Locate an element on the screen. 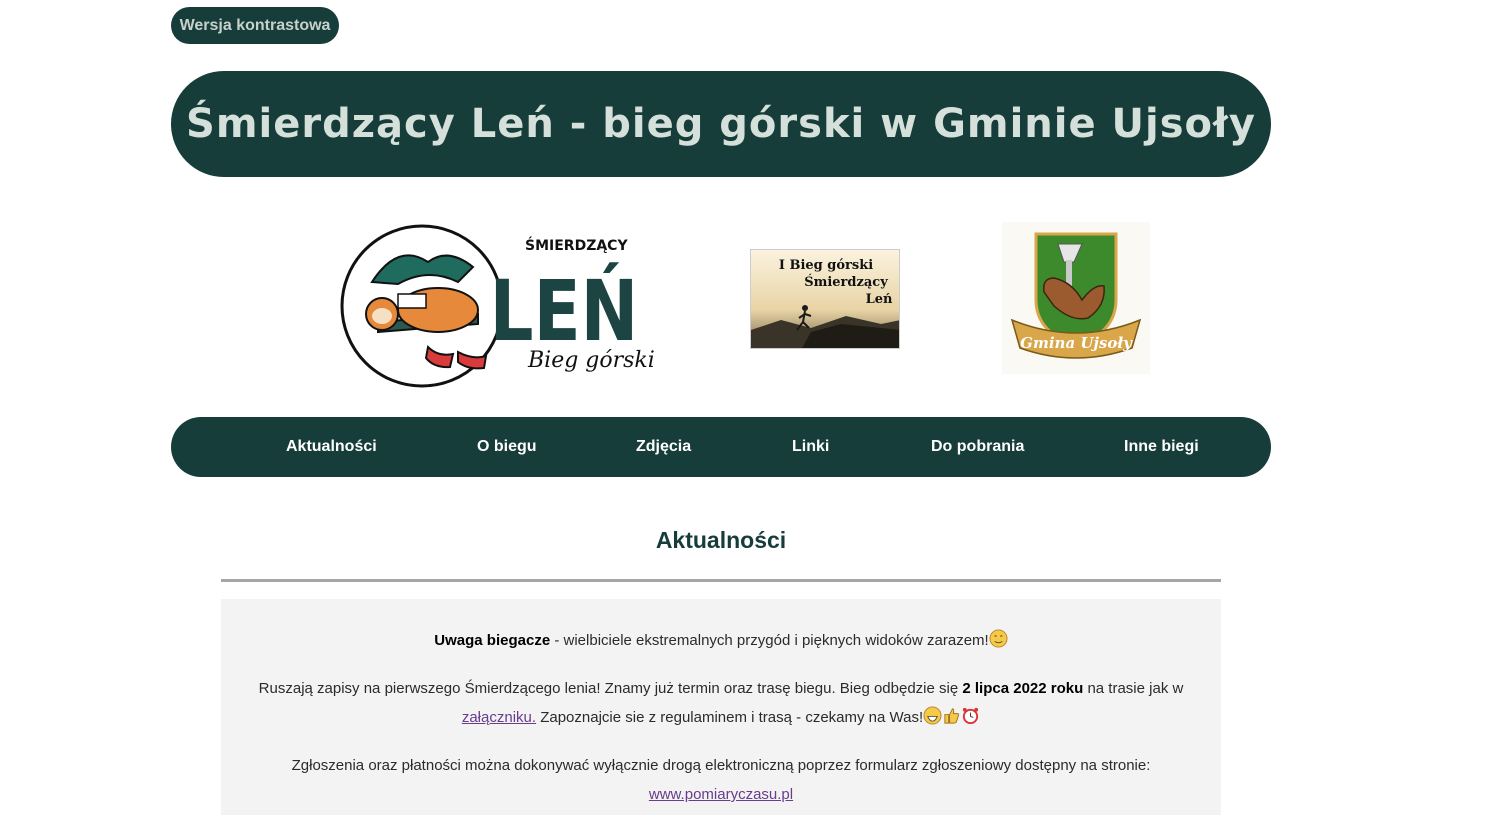 This screenshot has width=1498, height=815. nav-inne-biegi: Inne biegi is located at coordinates (1161, 447).